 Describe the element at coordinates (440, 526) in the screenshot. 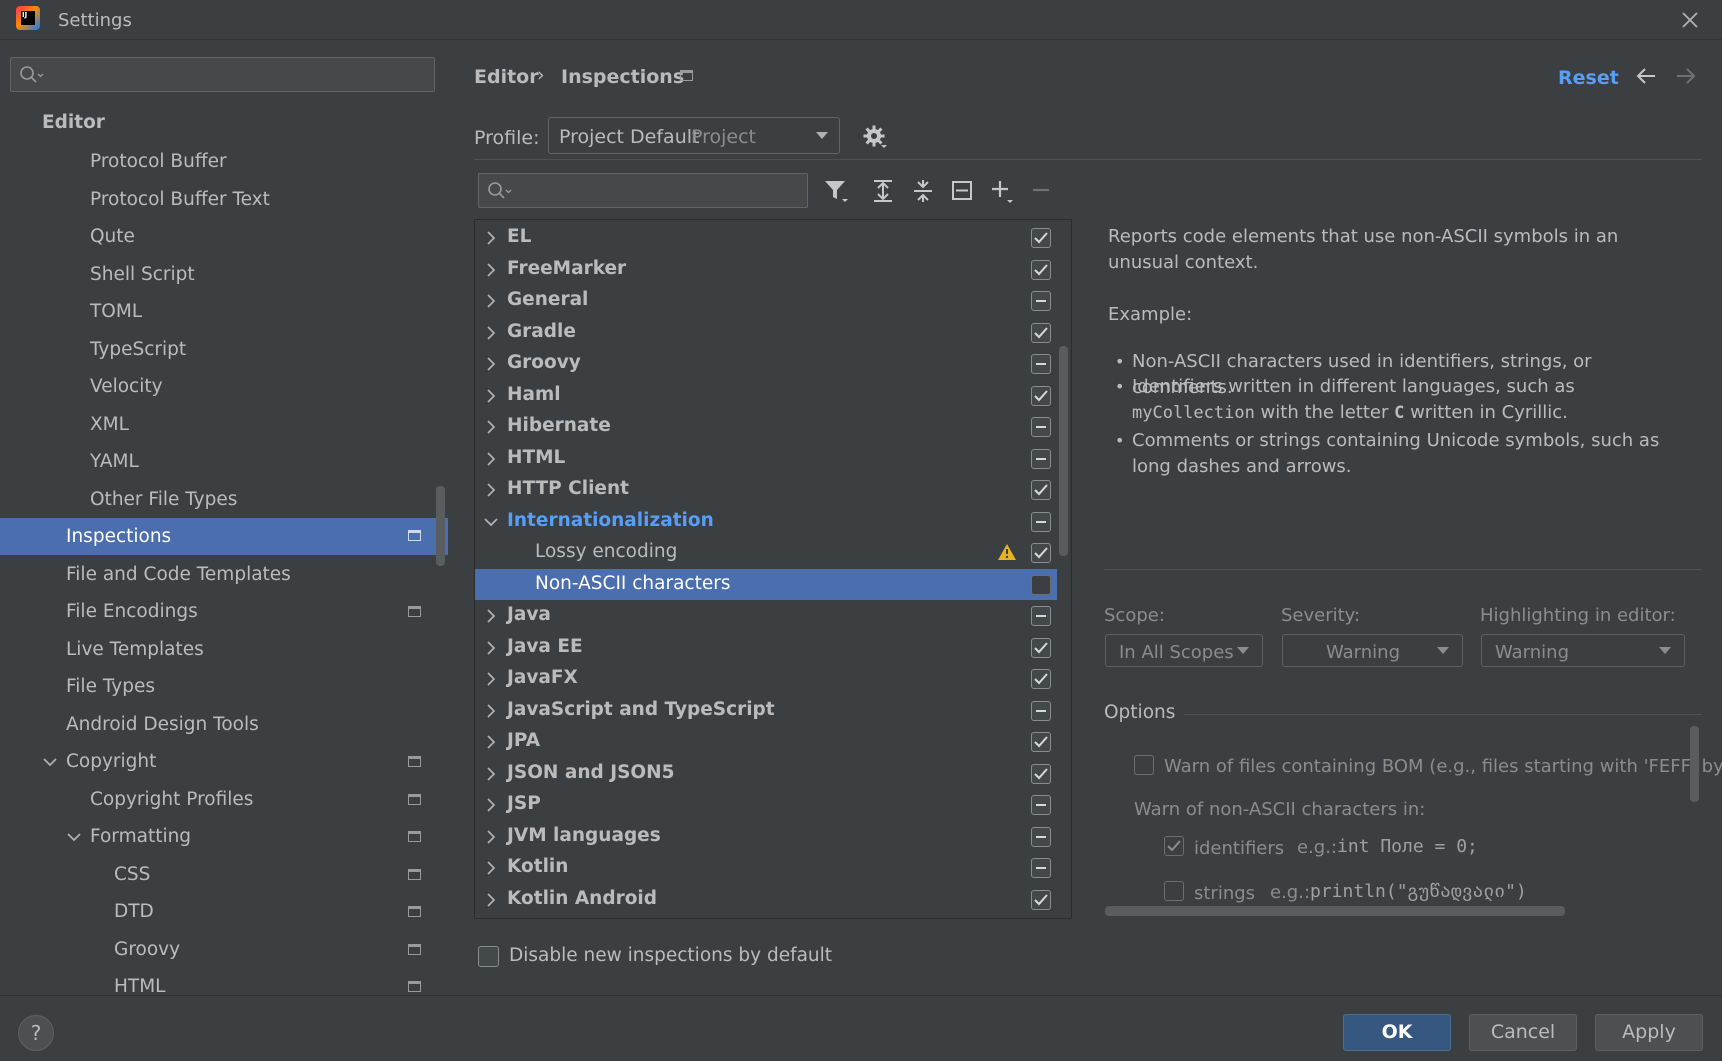

I see `sidebar-scrollbar` at that location.